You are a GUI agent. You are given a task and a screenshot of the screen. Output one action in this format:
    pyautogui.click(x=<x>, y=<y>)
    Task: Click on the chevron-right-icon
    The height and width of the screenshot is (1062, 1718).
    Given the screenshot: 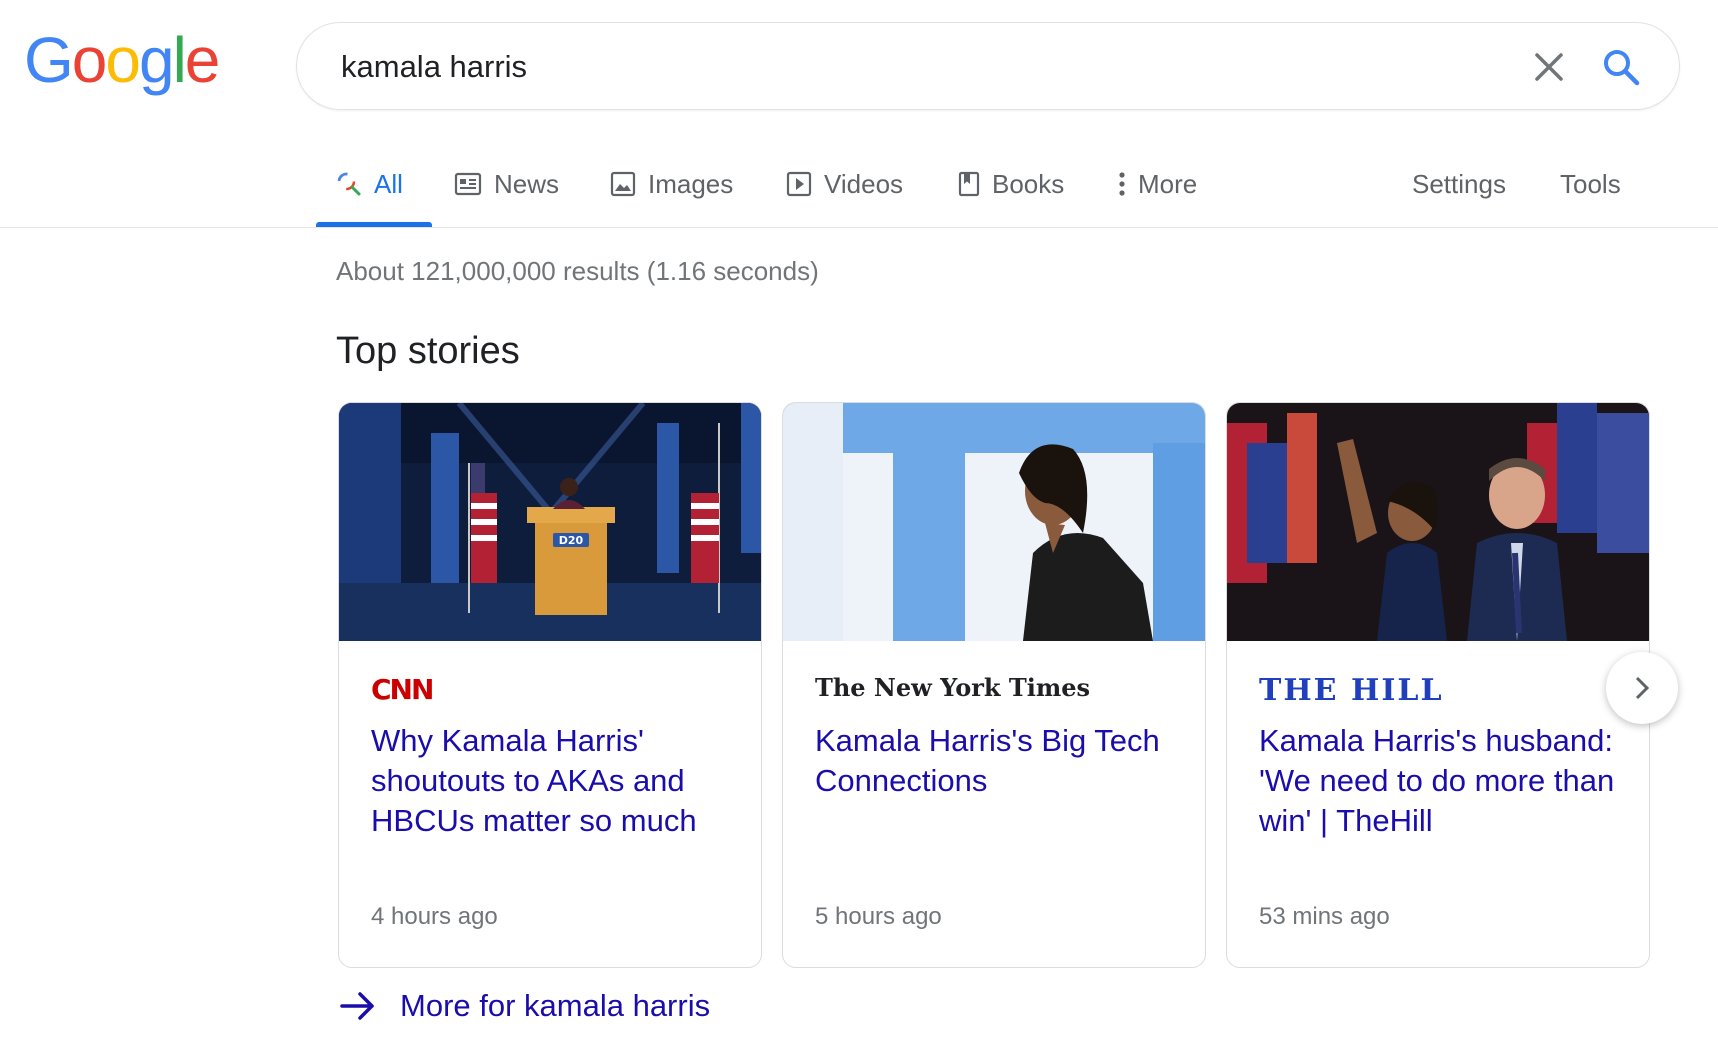 What is the action you would take?
    pyautogui.click(x=1642, y=688)
    